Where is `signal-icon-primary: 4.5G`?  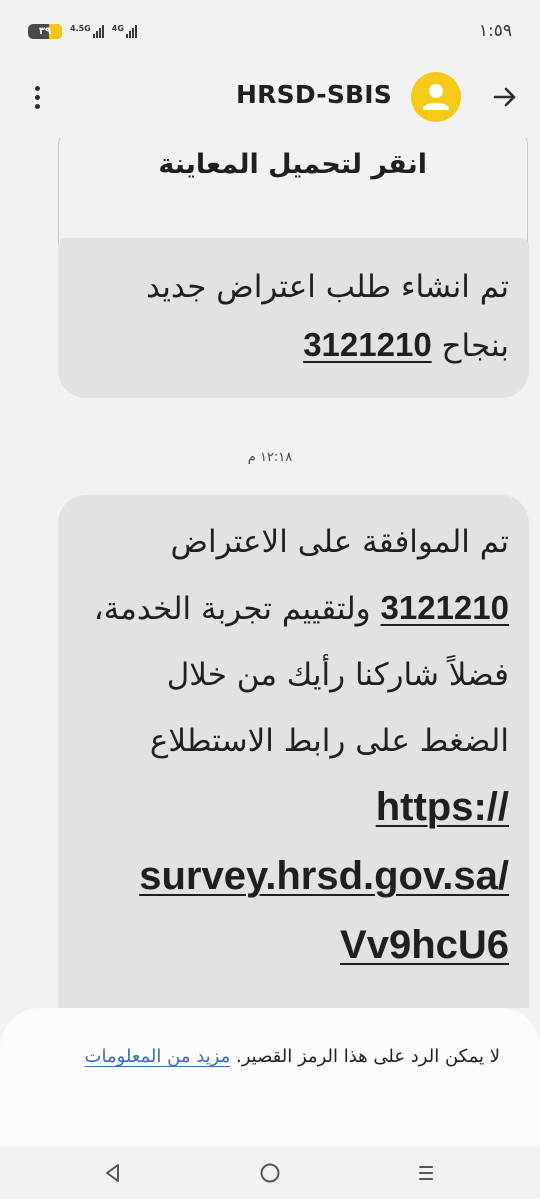 signal-icon-primary: 4.5G is located at coordinates (87, 31).